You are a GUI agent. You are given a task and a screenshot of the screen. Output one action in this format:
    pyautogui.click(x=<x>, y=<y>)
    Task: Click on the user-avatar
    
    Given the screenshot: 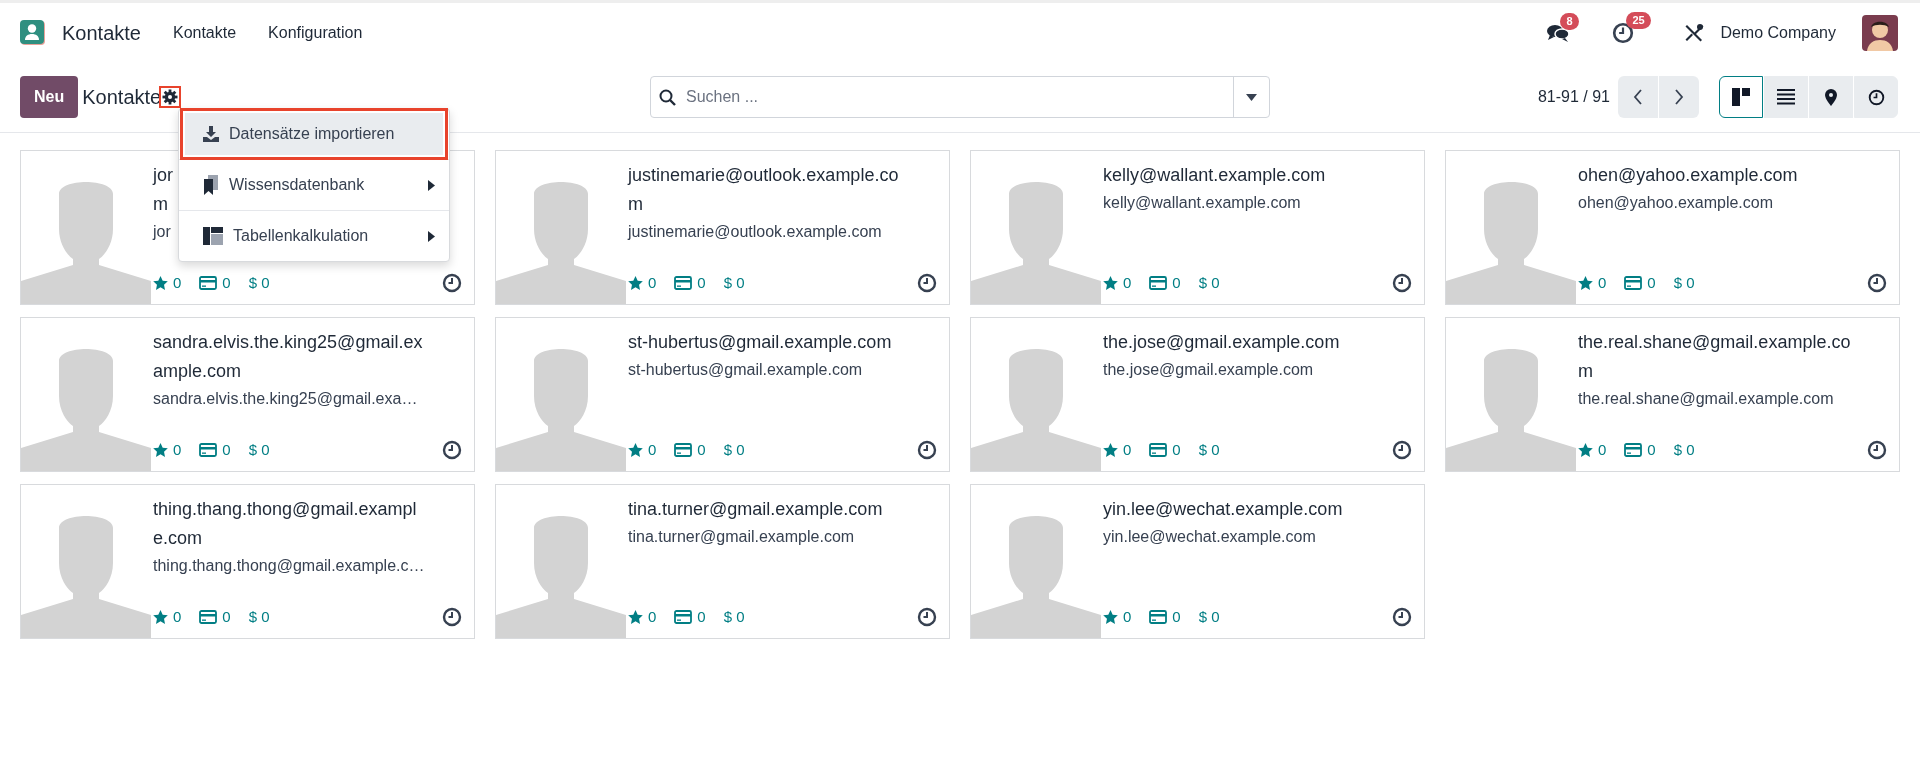 What is the action you would take?
    pyautogui.click(x=1880, y=32)
    